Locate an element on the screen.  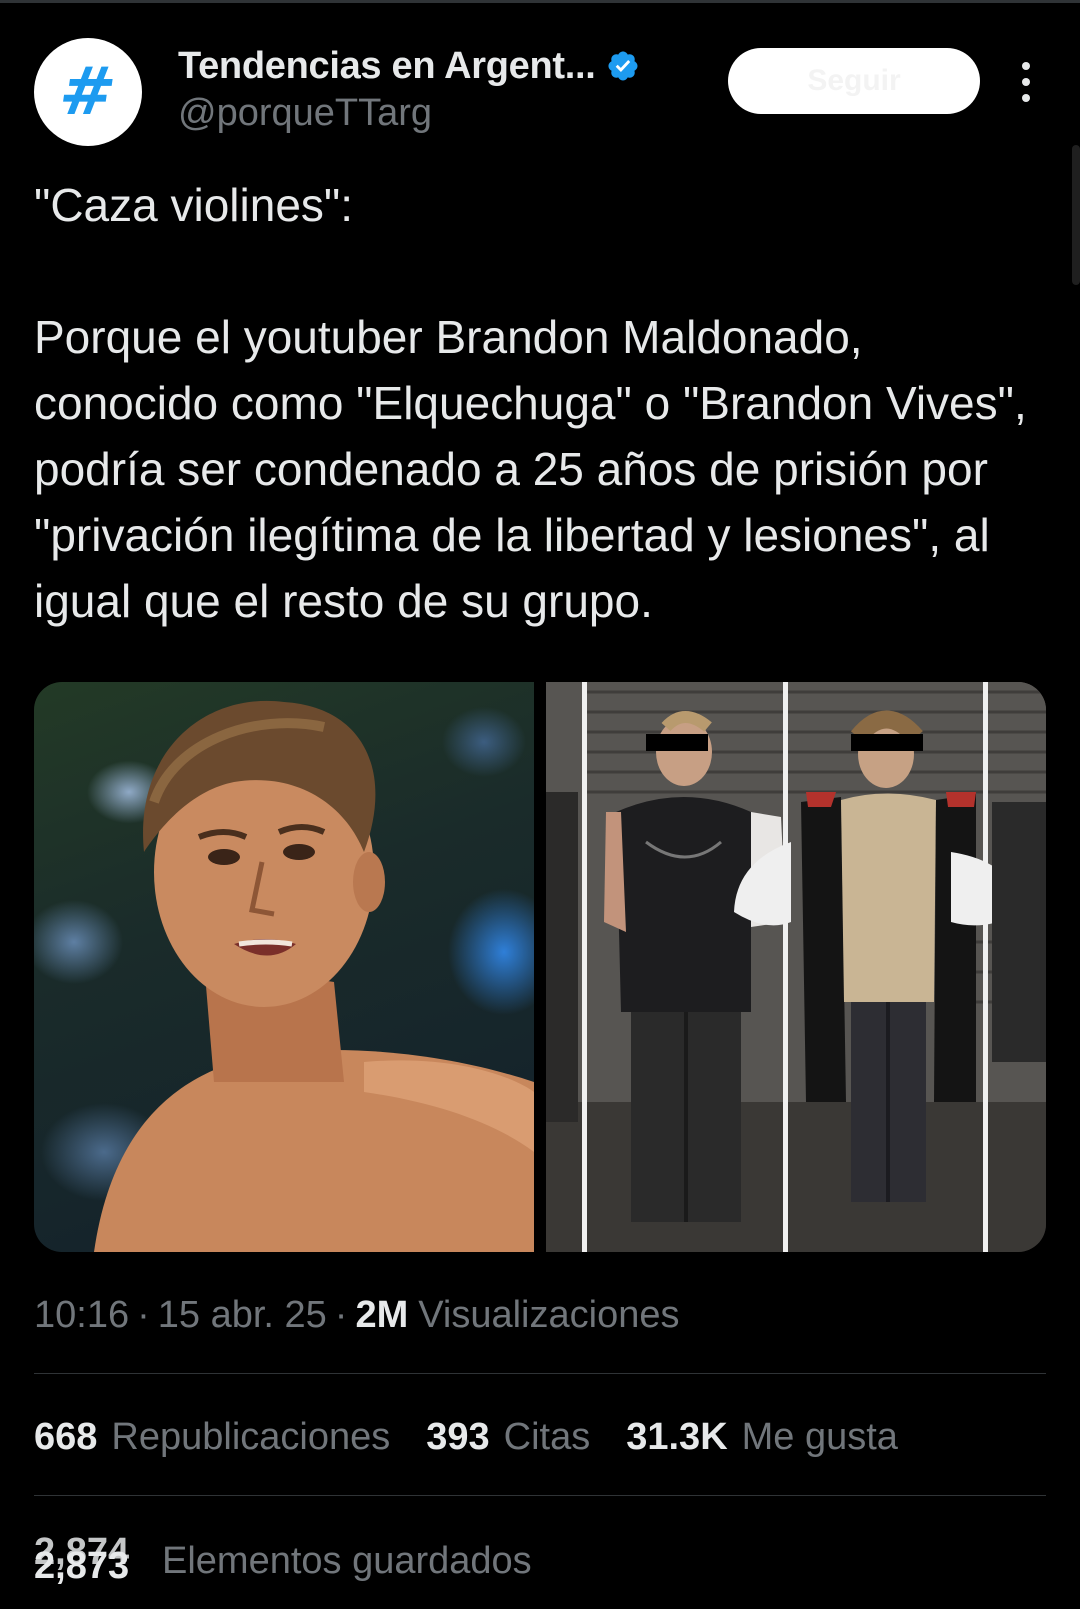
quotes-stat: 393 Citas is located at coordinates (508, 1437).